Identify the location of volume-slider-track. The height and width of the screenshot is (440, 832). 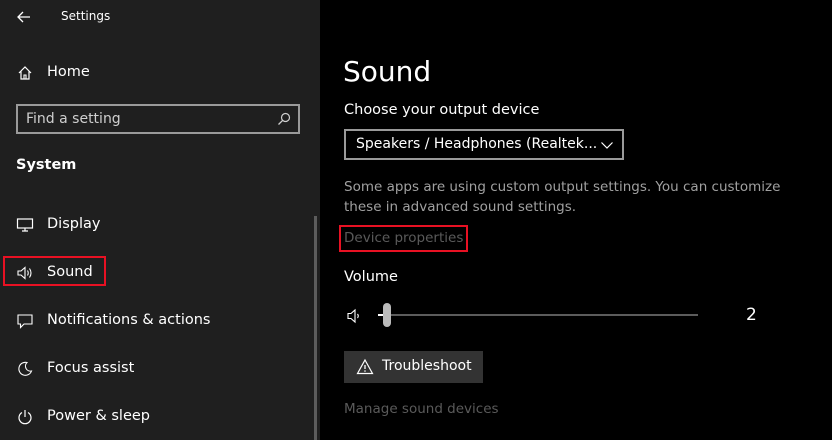
(538, 315).